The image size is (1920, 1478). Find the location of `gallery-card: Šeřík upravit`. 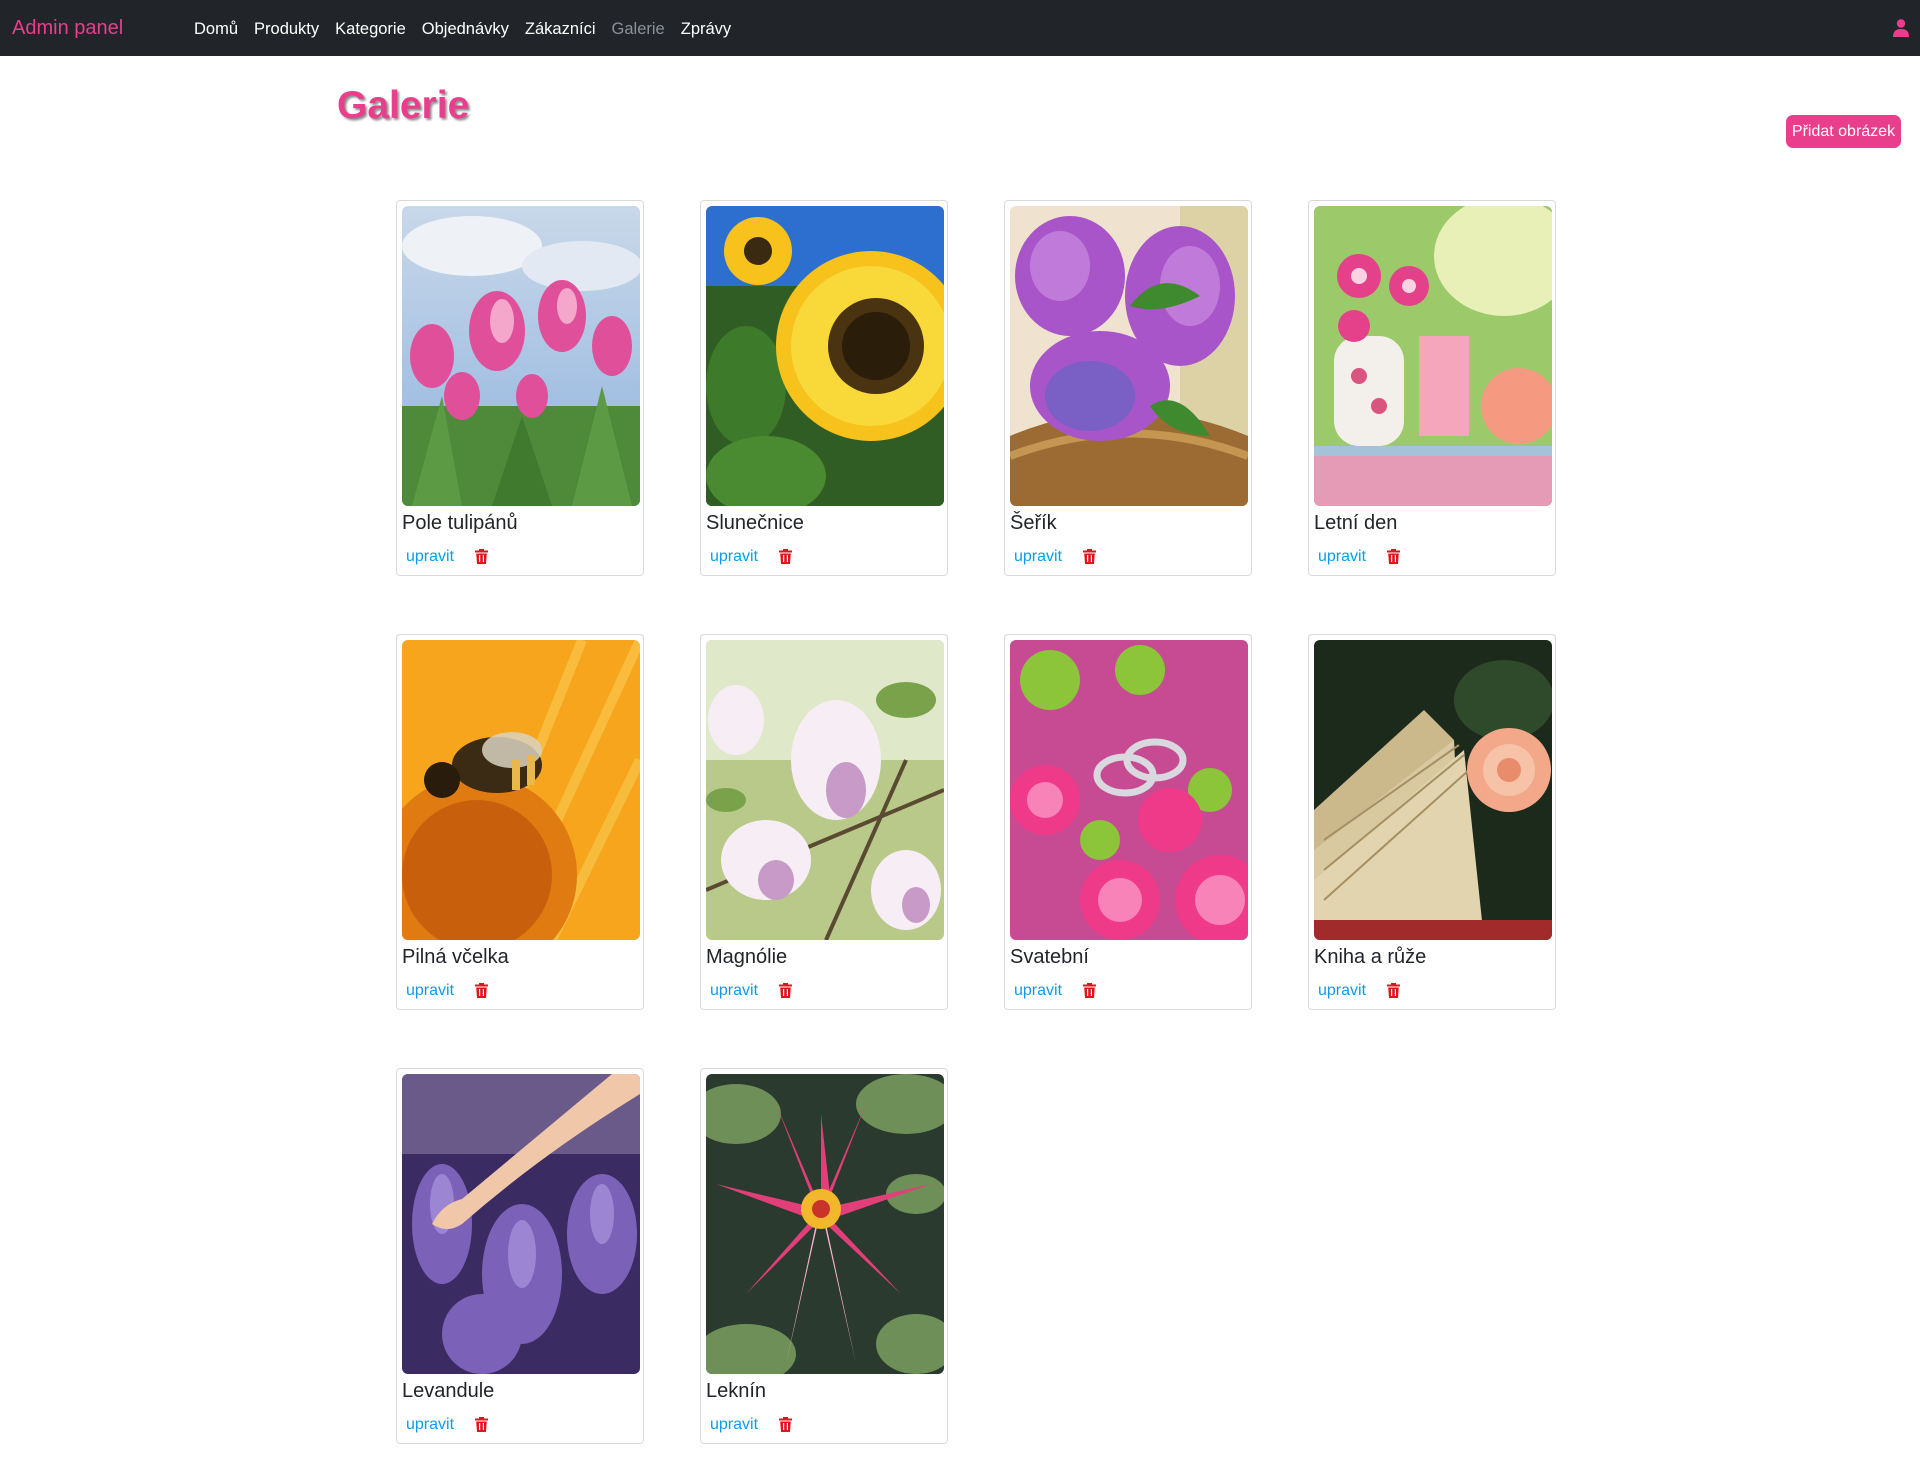

gallery-card: Šeřík upravit is located at coordinates (1128, 388).